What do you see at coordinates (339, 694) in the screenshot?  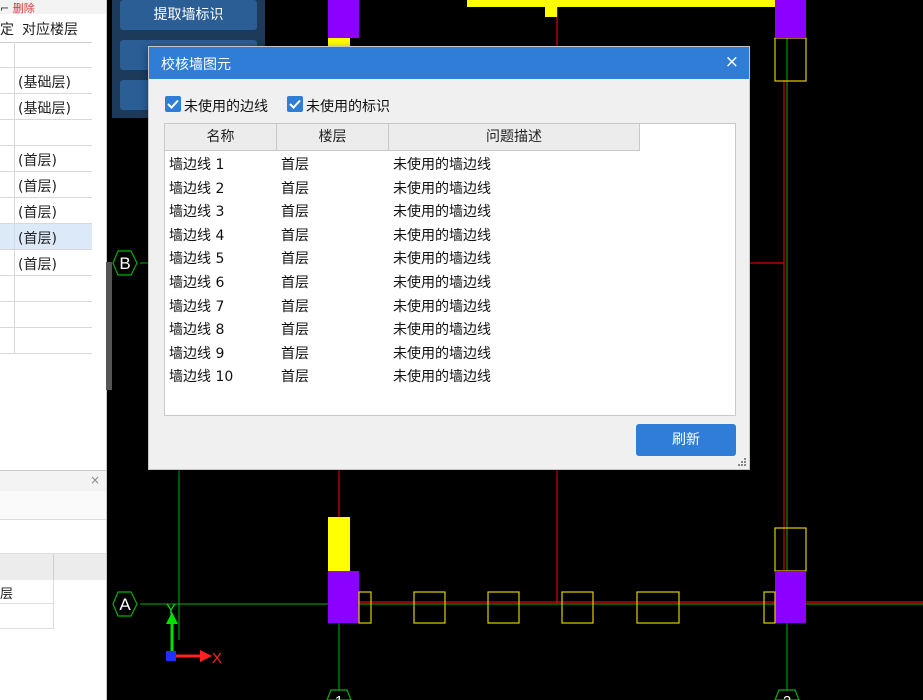 I see `axis-bubble-1: 1` at bounding box center [339, 694].